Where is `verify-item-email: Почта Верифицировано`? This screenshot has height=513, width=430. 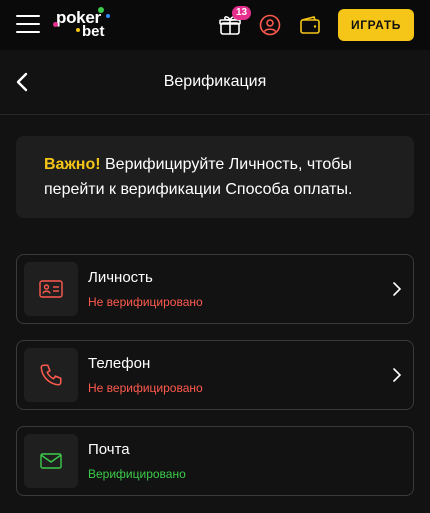
verify-item-email: Почта Верифицировано is located at coordinates (215, 461).